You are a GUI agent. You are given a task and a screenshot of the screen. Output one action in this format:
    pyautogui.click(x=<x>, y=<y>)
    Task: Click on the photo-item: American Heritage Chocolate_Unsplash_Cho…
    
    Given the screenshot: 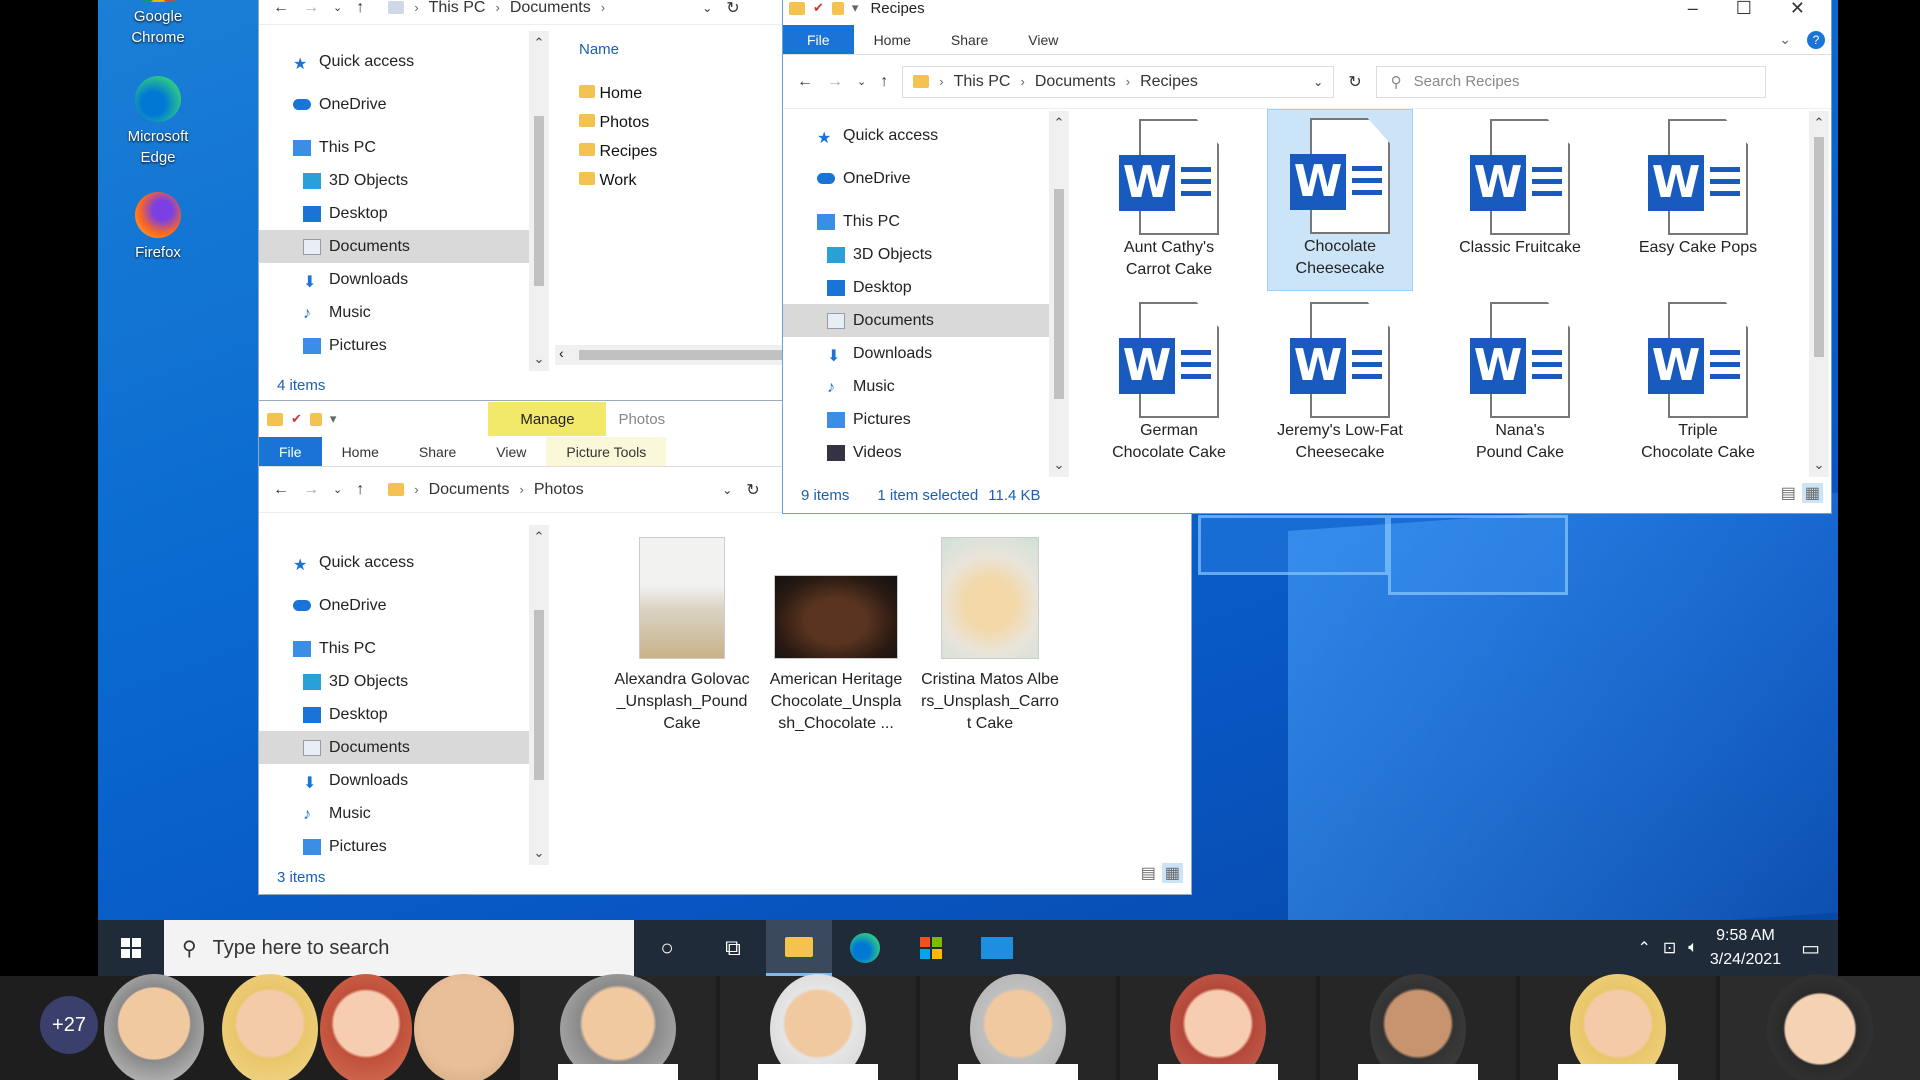 What is the action you would take?
    pyautogui.click(x=836, y=632)
    